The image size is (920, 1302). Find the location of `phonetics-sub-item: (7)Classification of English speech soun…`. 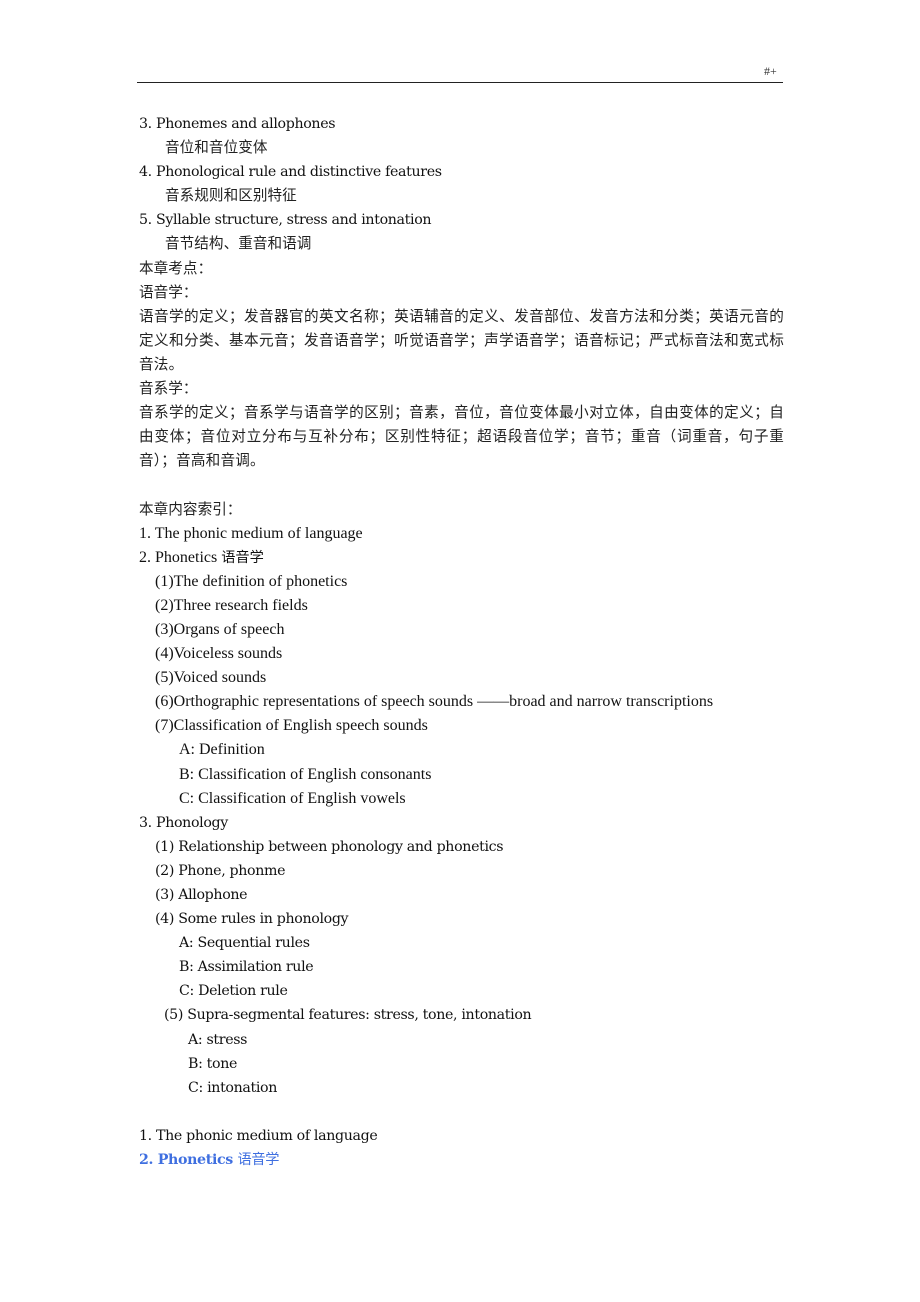

phonetics-sub-item: (7)Classification of English speech soun… is located at coordinates (291, 726).